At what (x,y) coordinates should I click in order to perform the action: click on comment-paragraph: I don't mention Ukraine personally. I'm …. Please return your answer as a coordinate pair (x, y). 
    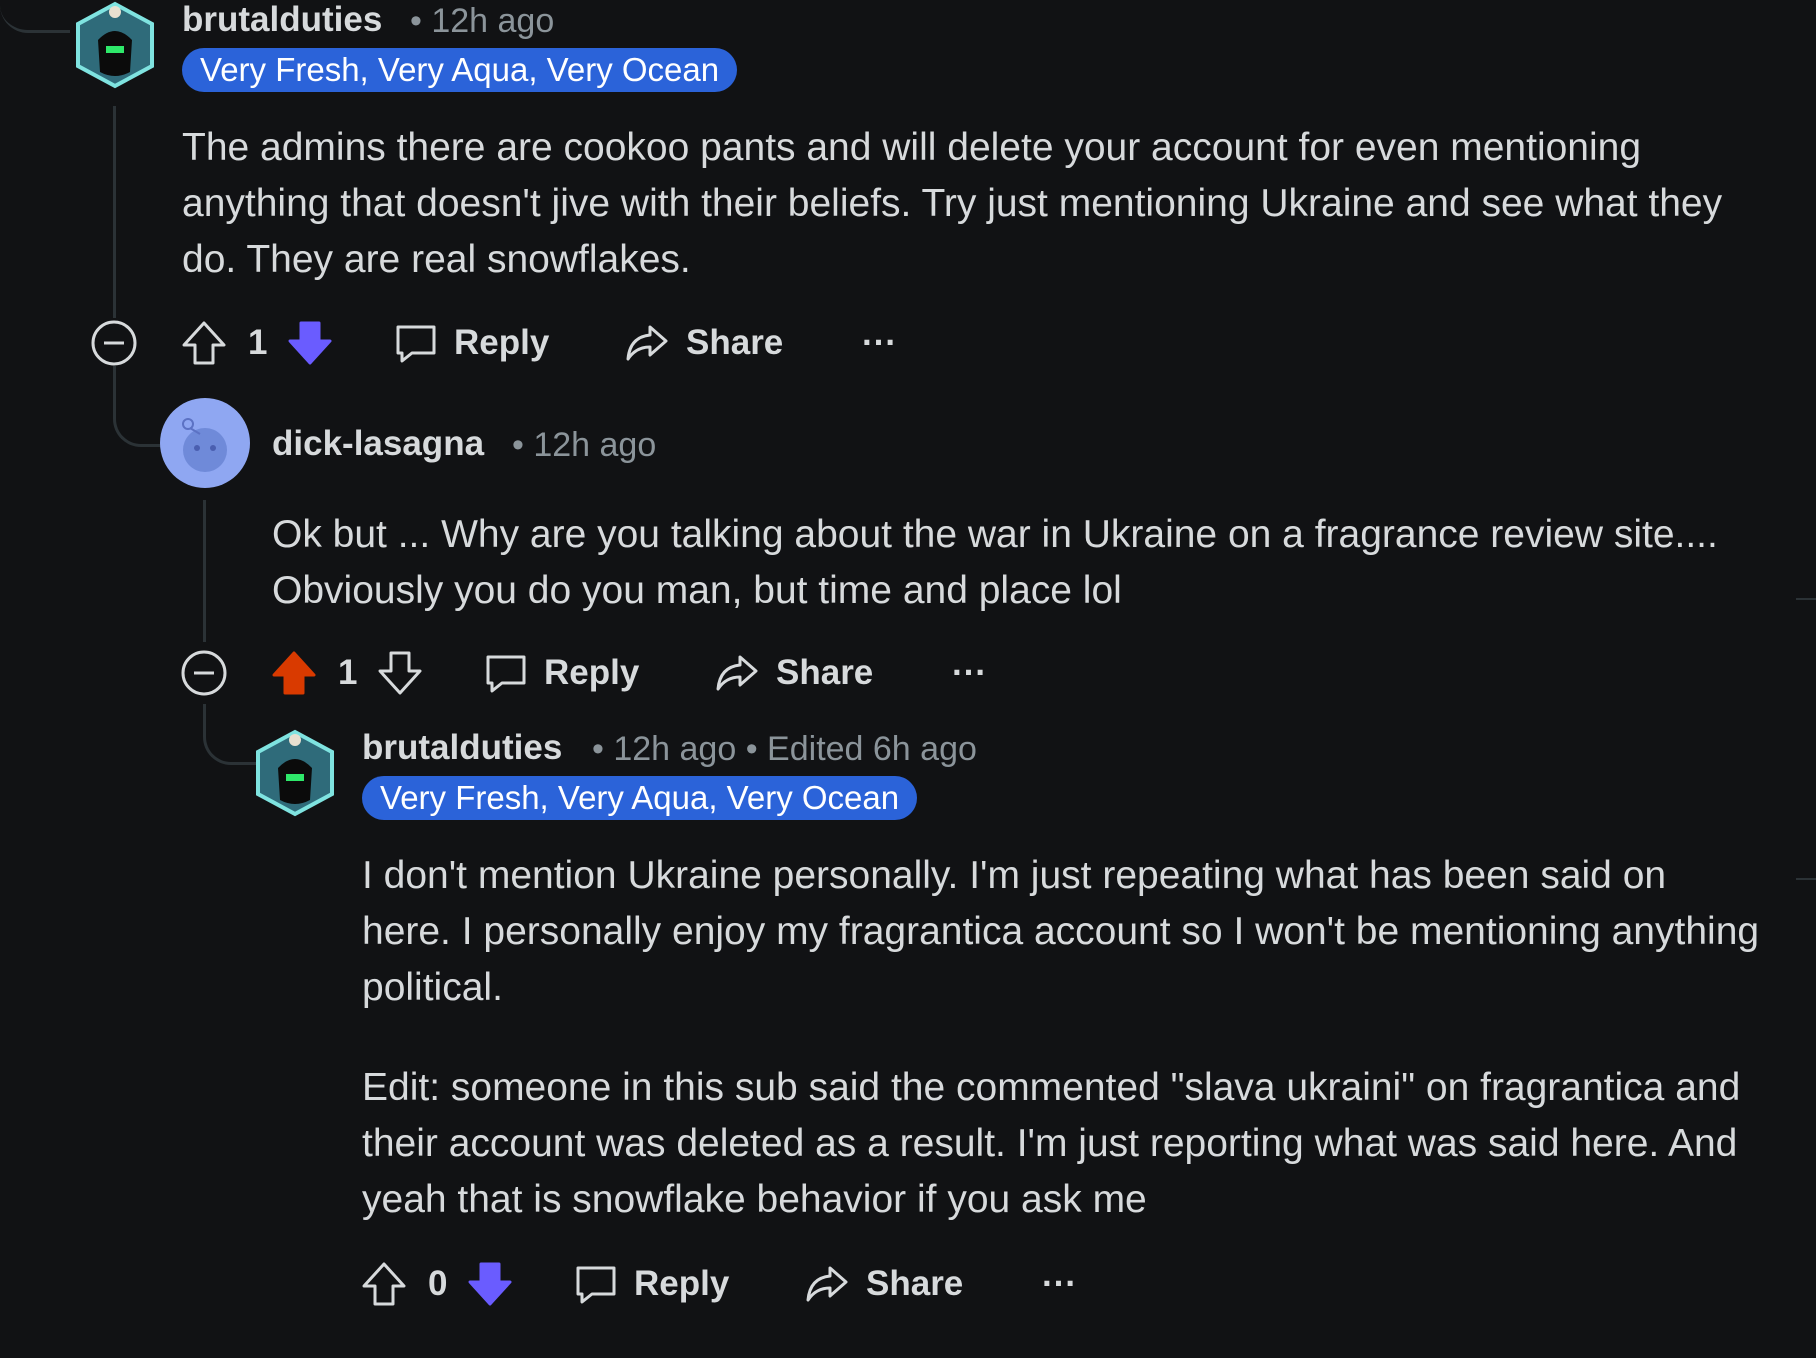
    Looking at the image, I should click on (1061, 931).